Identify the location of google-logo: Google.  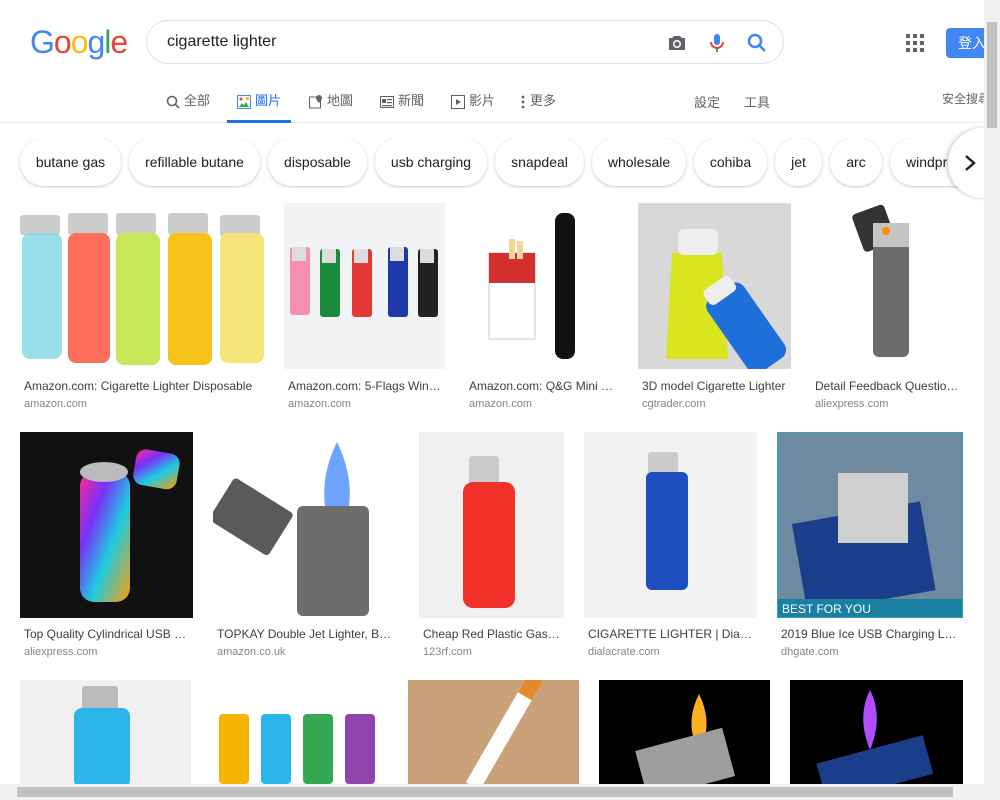
(79, 42).